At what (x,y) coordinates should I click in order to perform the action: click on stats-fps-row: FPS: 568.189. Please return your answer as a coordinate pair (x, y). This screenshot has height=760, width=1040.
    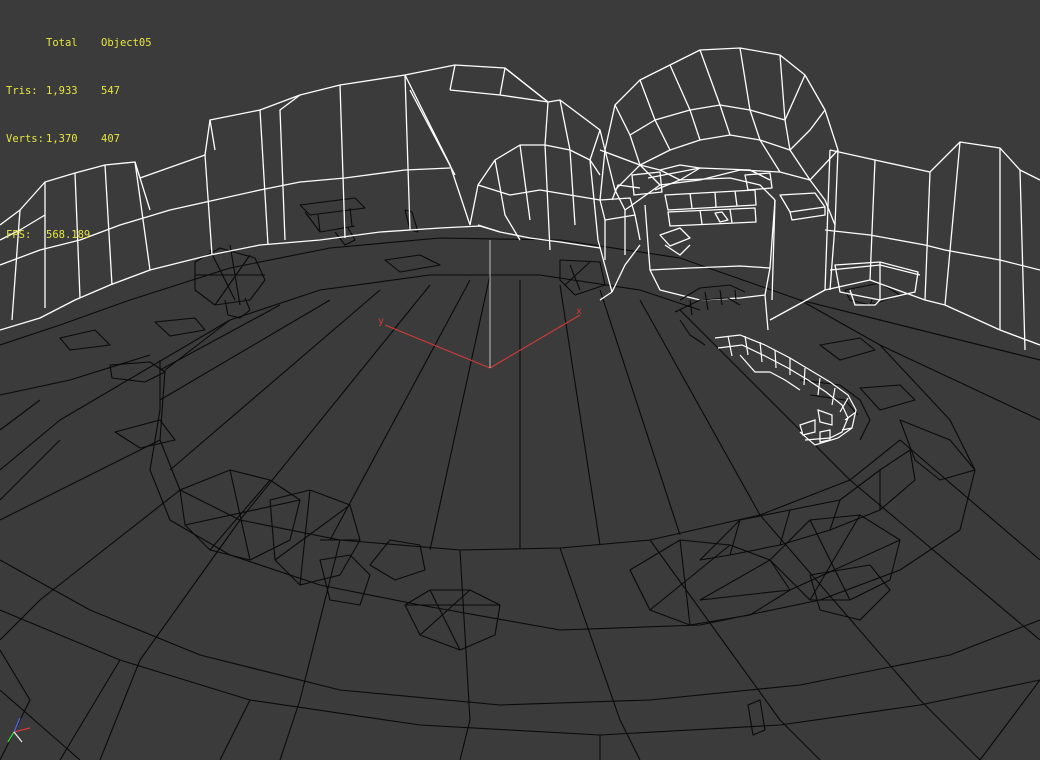
    Looking at the image, I should click on (83, 235).